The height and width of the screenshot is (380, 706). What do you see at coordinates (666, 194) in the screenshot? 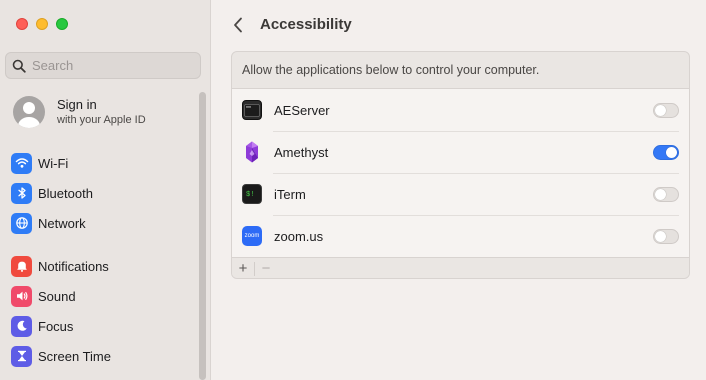
I see `iterm-toggle` at bounding box center [666, 194].